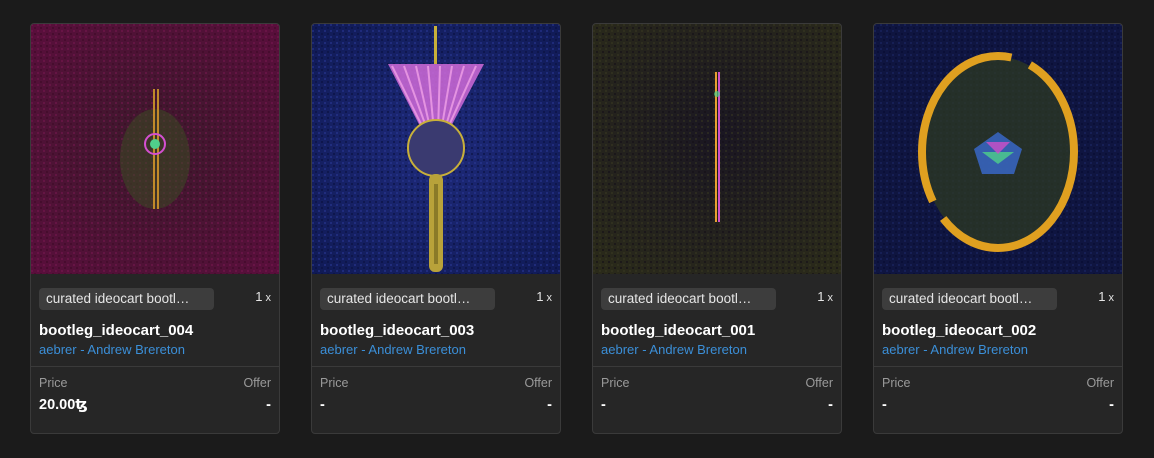 Image resolution: width=1154 pixels, height=458 pixels. I want to click on token-title: bootleg_ideocart_004, so click(116, 330).